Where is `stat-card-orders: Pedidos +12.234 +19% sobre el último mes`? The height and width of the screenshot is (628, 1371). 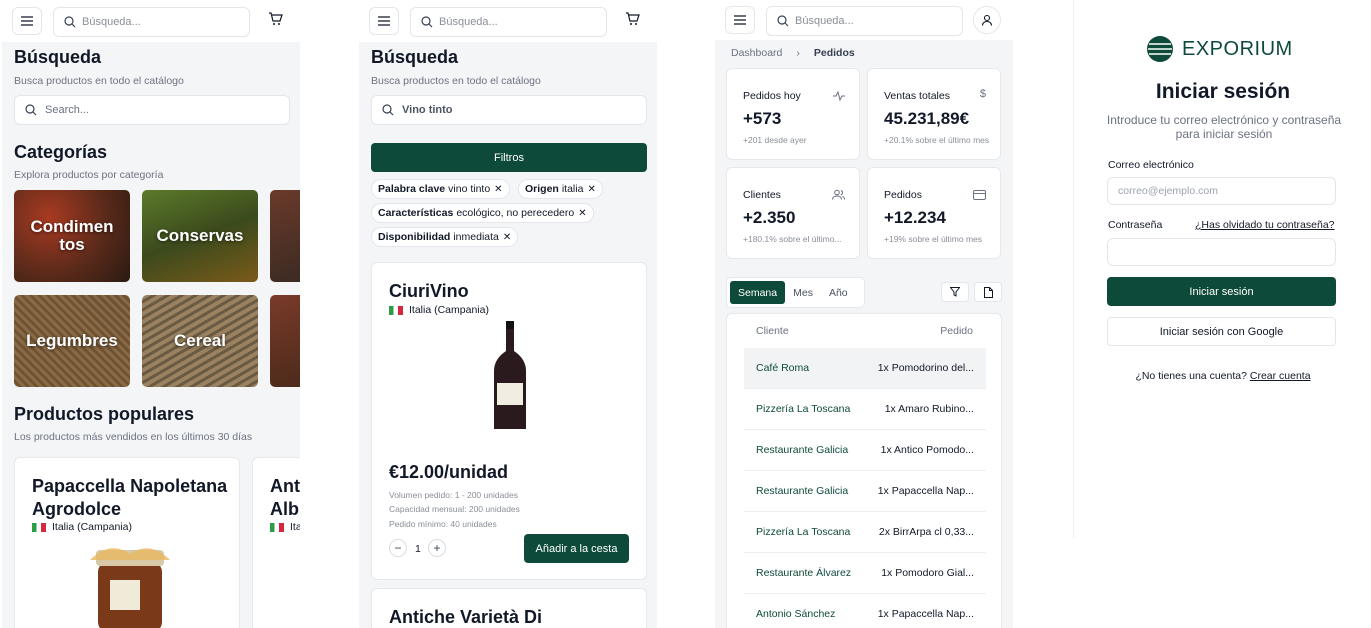
stat-card-orders: Pedidos +12.234 +19% sobre el último mes is located at coordinates (934, 213).